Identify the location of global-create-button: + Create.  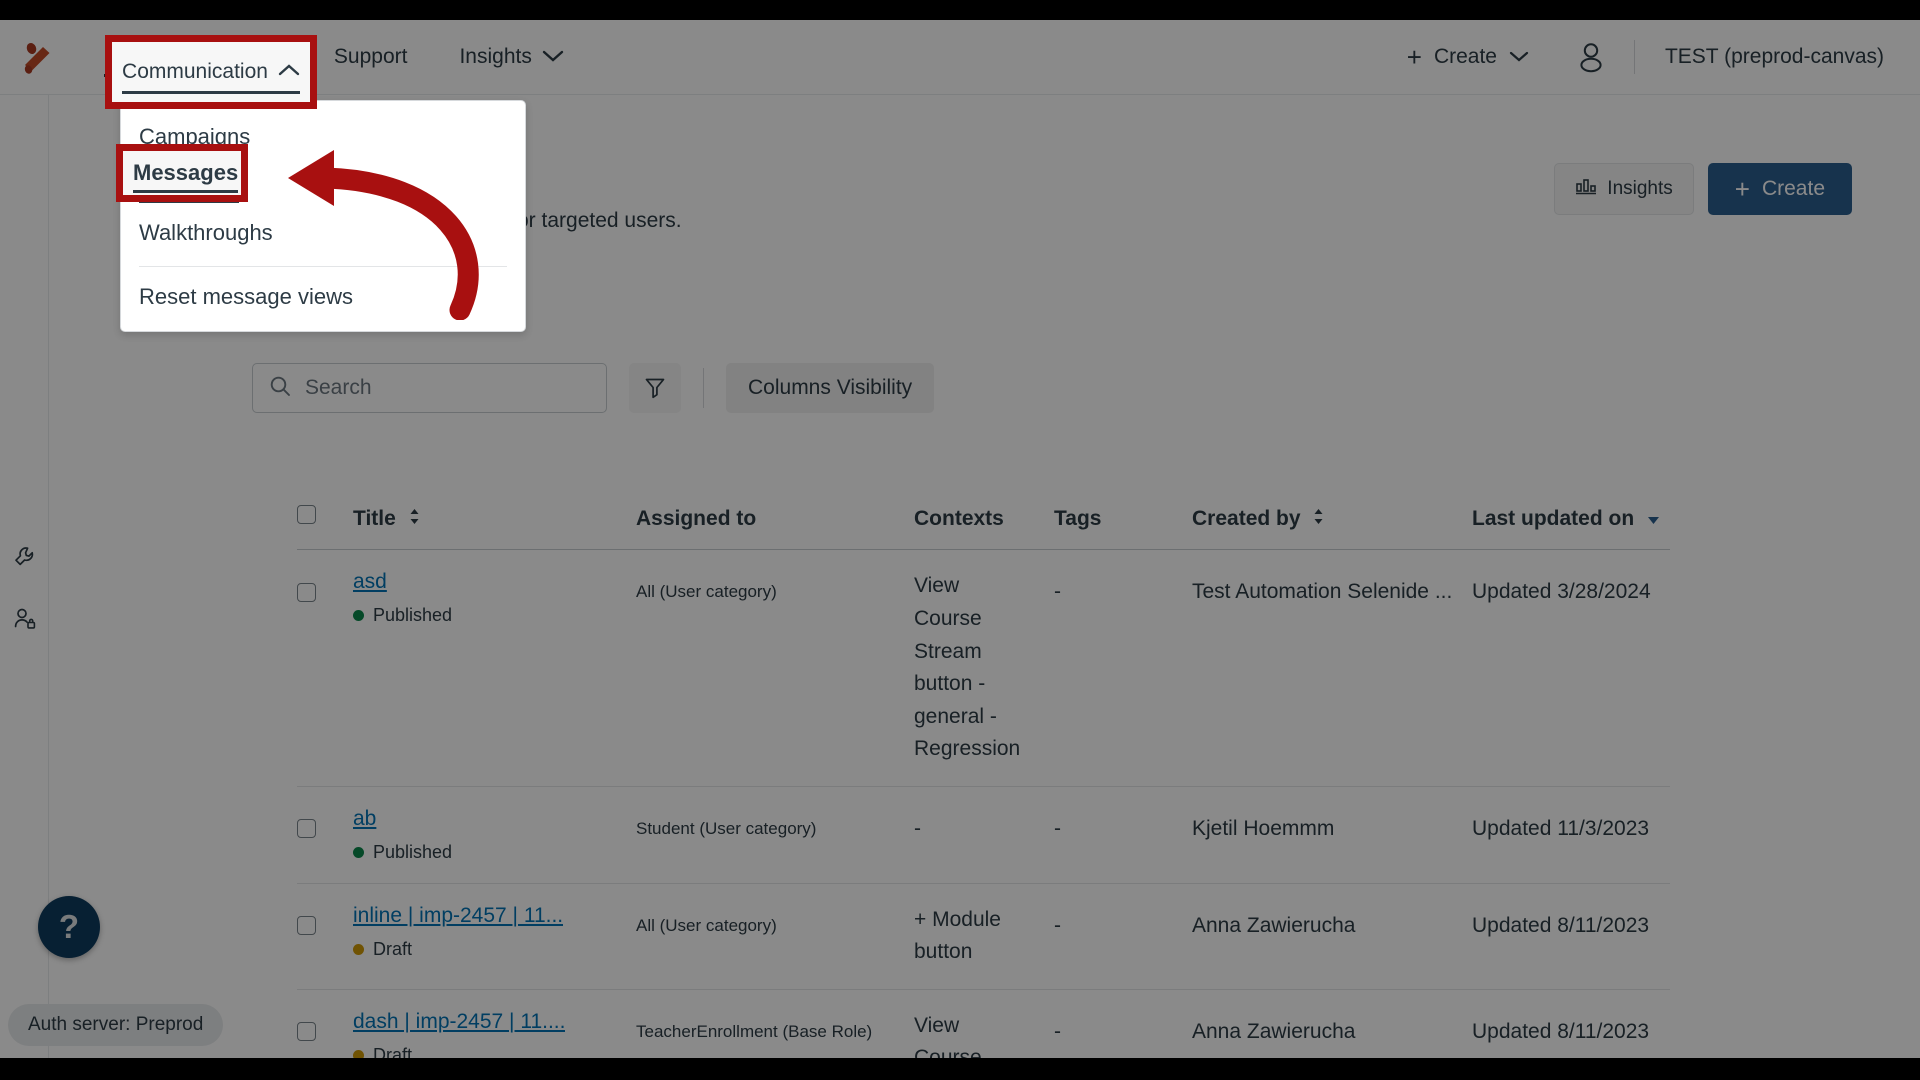
(1468, 57).